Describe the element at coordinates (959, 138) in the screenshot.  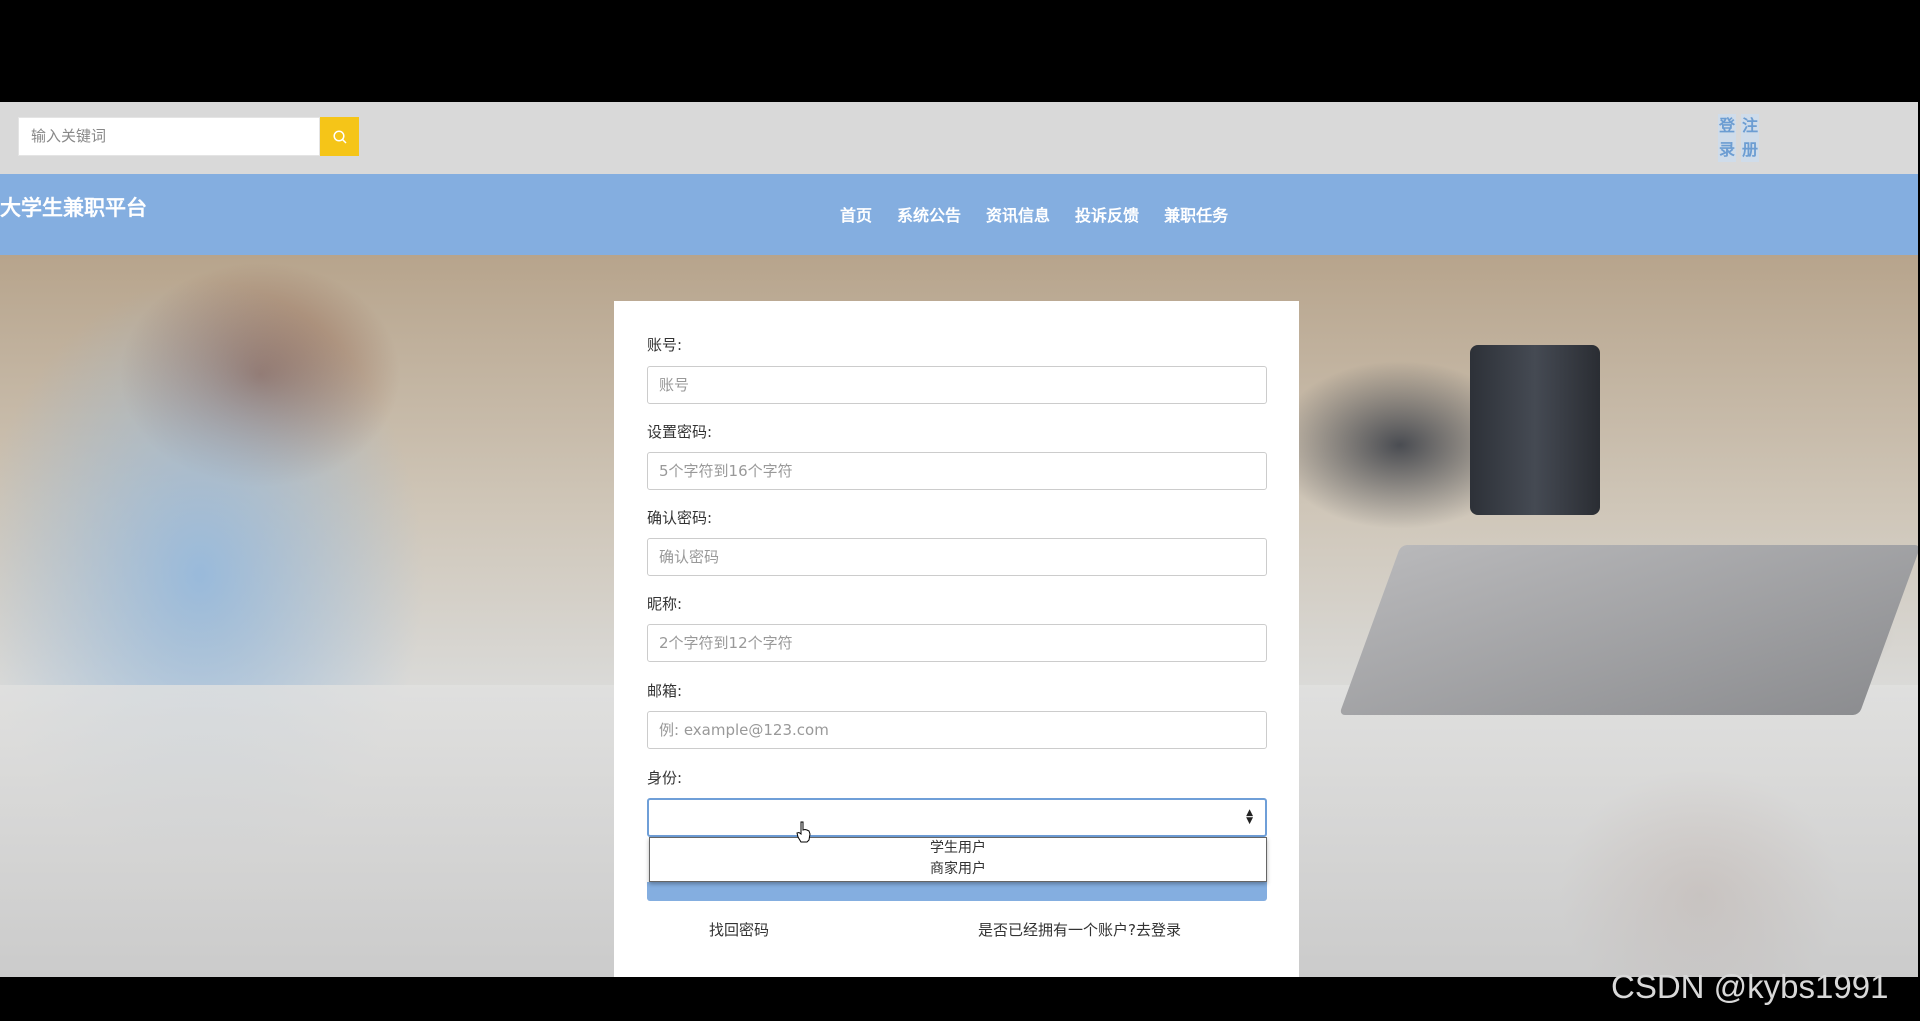
I see `top-bar: 输入关键词 登录 注册` at that location.